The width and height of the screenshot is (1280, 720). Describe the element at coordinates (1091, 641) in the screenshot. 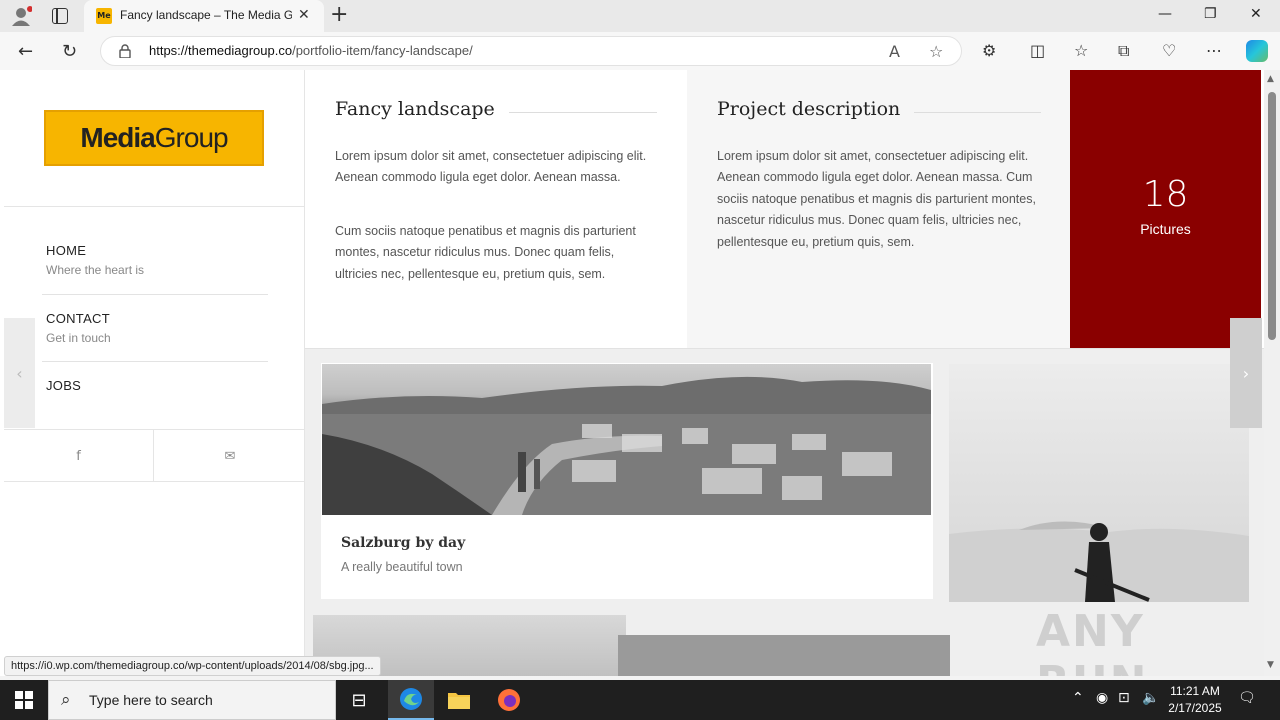

I see `anyrun-watermark: ANY RUN` at that location.